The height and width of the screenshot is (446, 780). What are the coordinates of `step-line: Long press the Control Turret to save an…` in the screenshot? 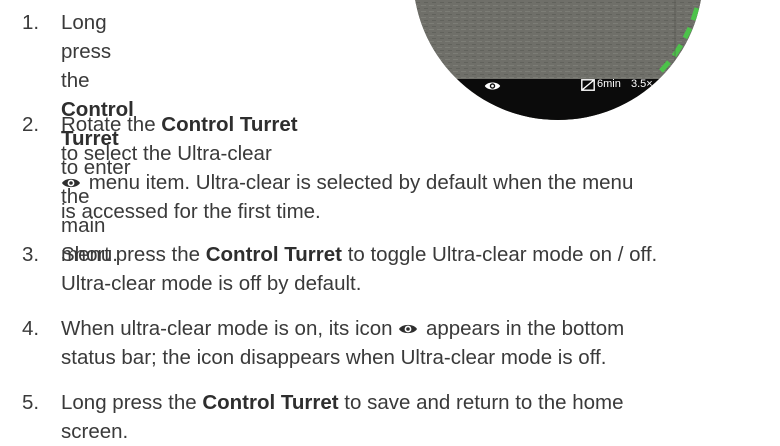 It's located at (420, 402).